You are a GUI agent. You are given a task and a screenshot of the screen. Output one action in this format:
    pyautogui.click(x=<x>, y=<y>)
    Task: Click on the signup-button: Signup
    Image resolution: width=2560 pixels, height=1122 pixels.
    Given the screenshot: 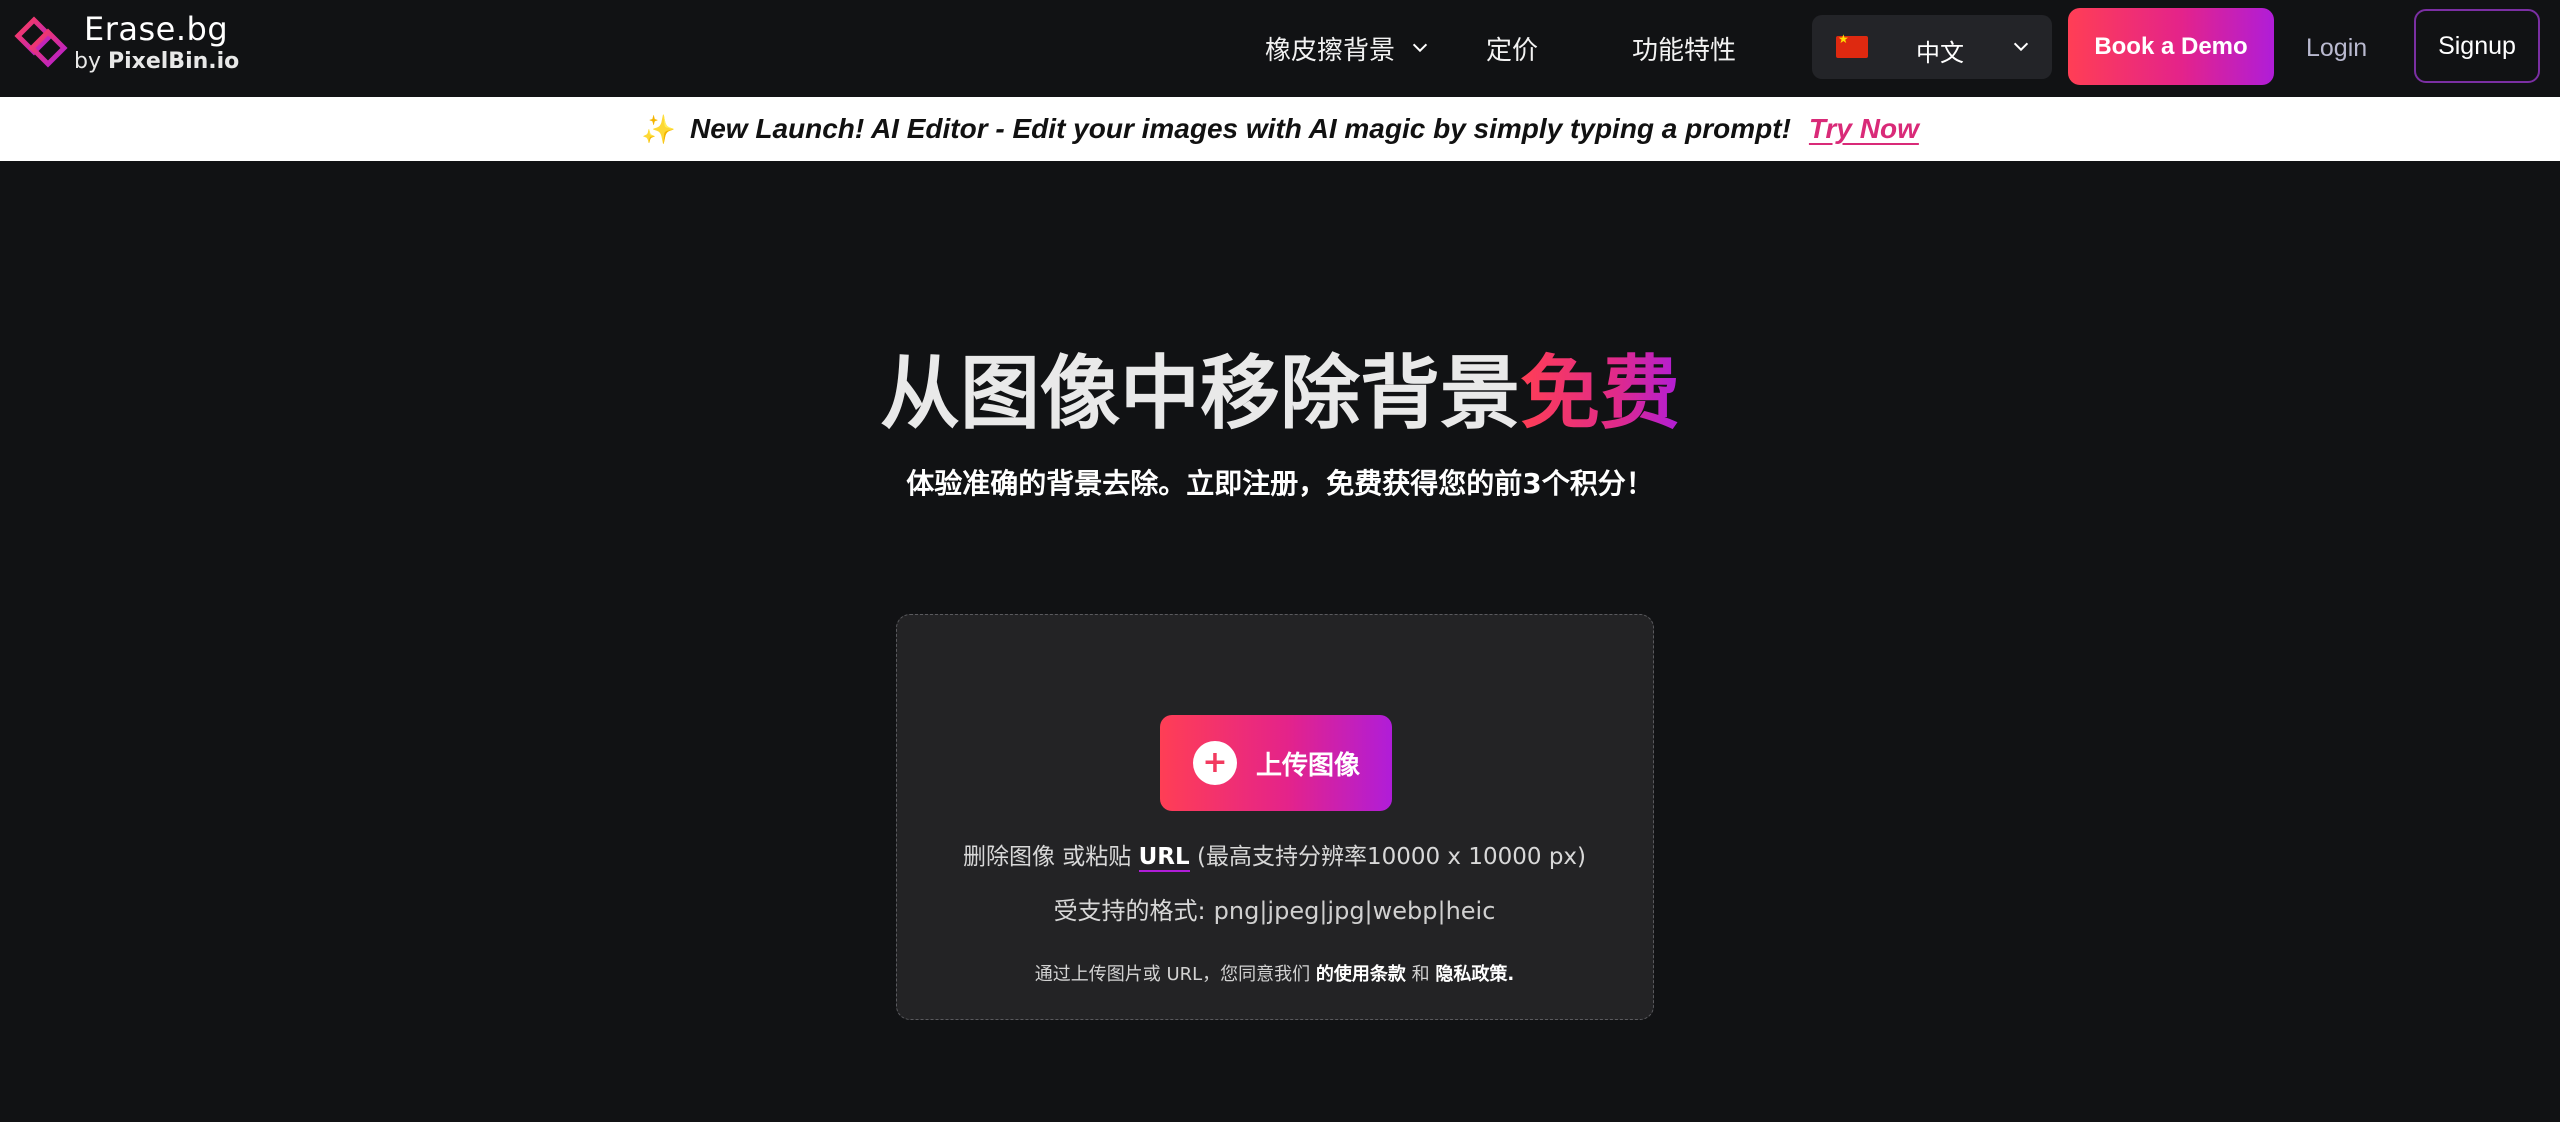 What is the action you would take?
    pyautogui.click(x=2477, y=46)
    